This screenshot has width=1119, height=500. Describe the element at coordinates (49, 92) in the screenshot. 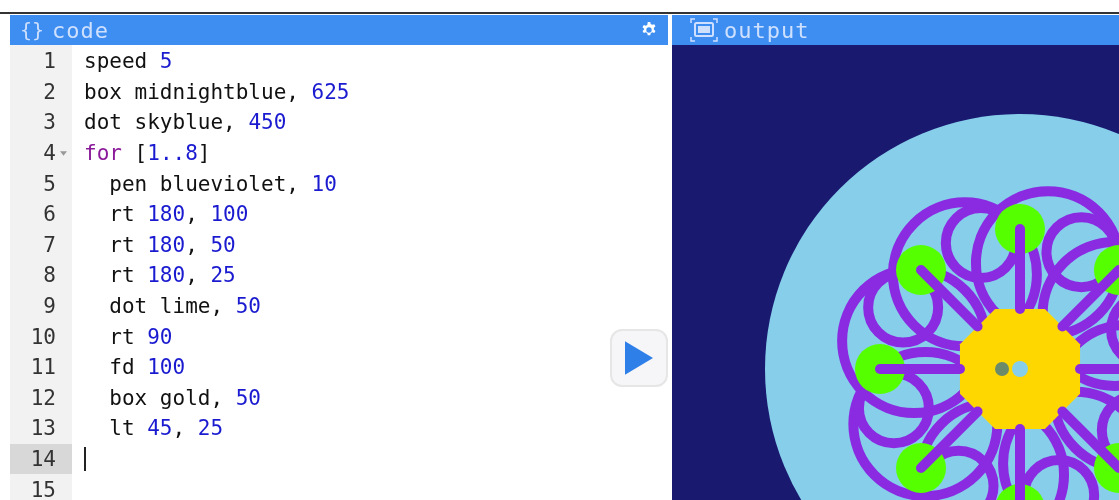

I see `line-number: 2` at that location.